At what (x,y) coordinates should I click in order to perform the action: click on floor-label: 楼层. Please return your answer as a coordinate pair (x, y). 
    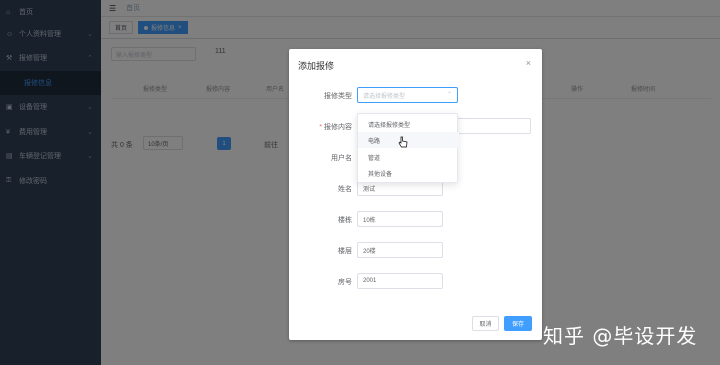
    Looking at the image, I should click on (345, 251).